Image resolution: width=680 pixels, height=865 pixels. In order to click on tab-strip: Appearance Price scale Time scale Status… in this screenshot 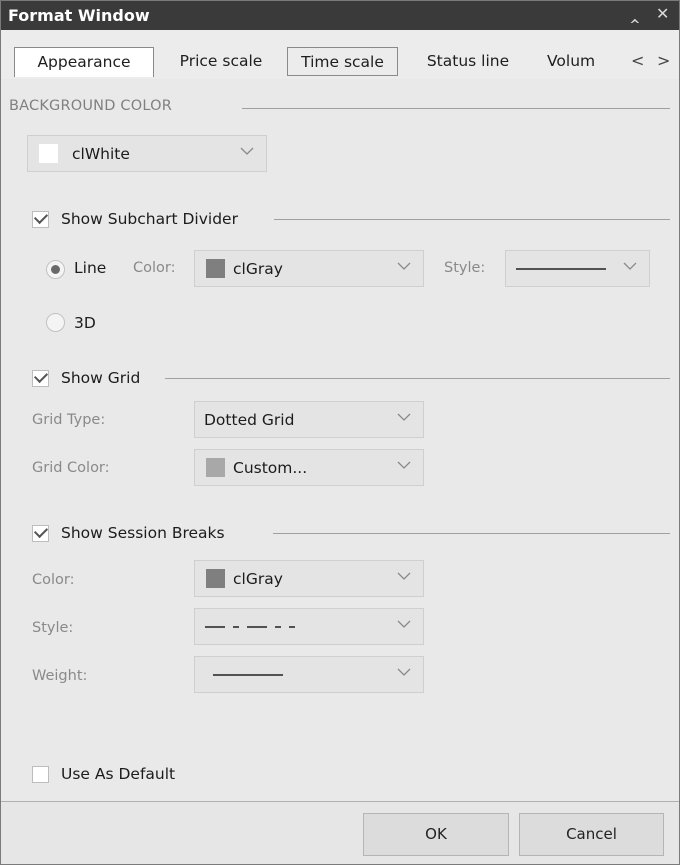, I will do `click(340, 55)`.